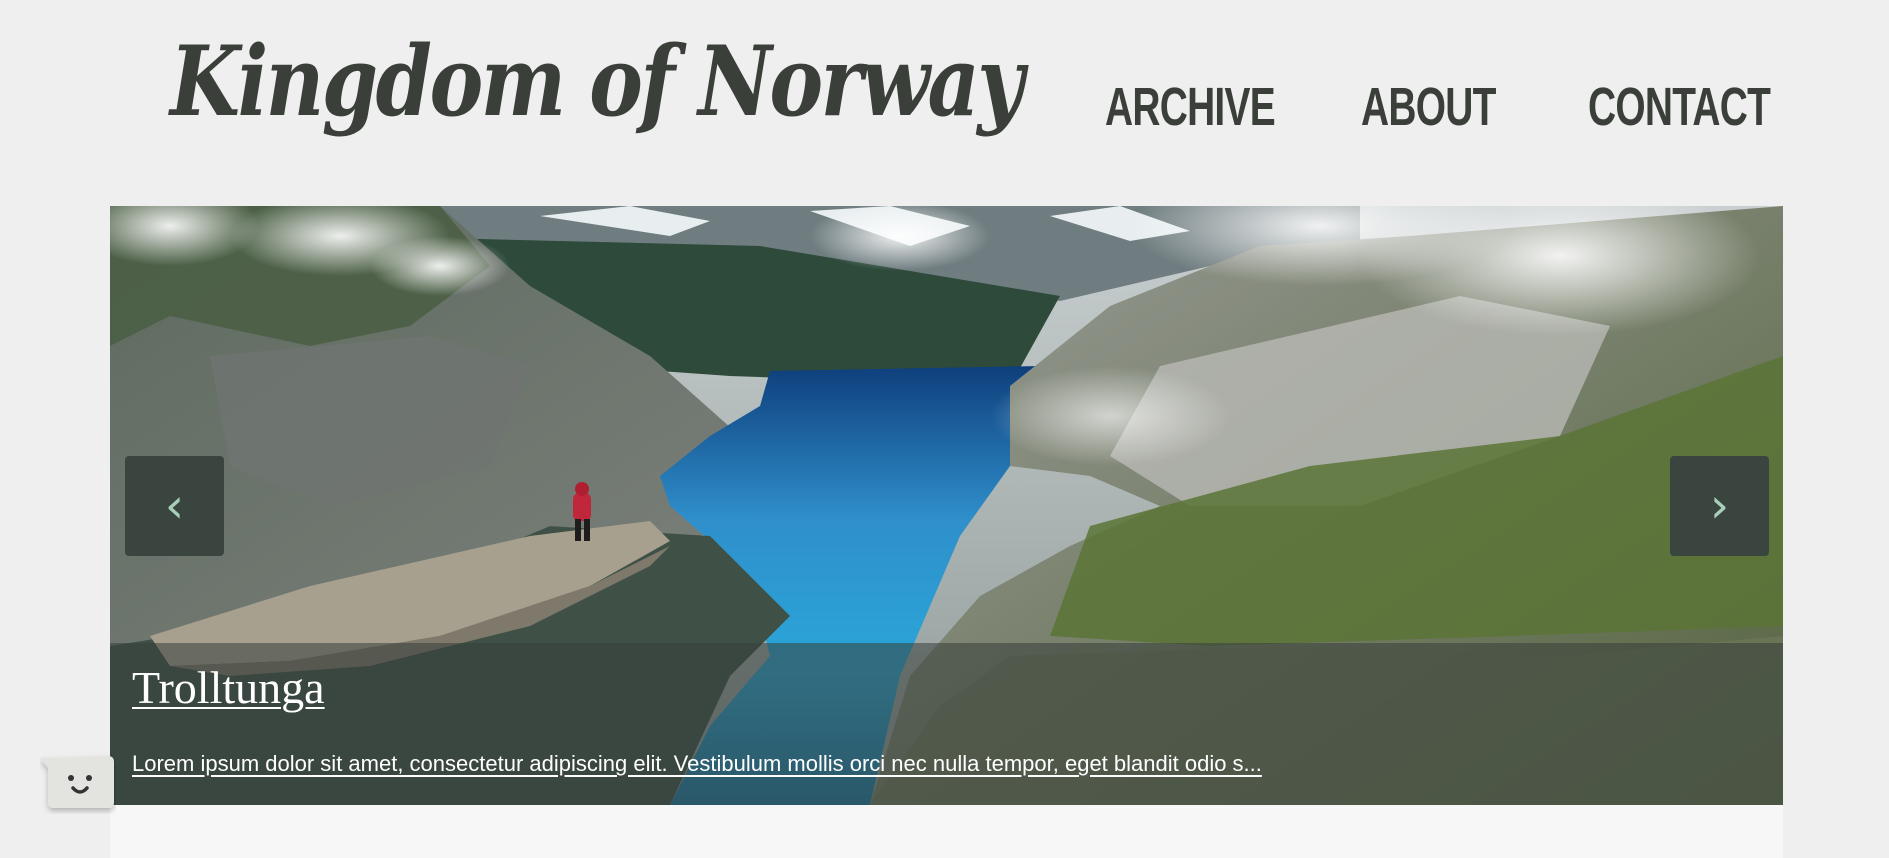 This screenshot has width=1889, height=858. What do you see at coordinates (946, 831) in the screenshot?
I see `content-area` at bounding box center [946, 831].